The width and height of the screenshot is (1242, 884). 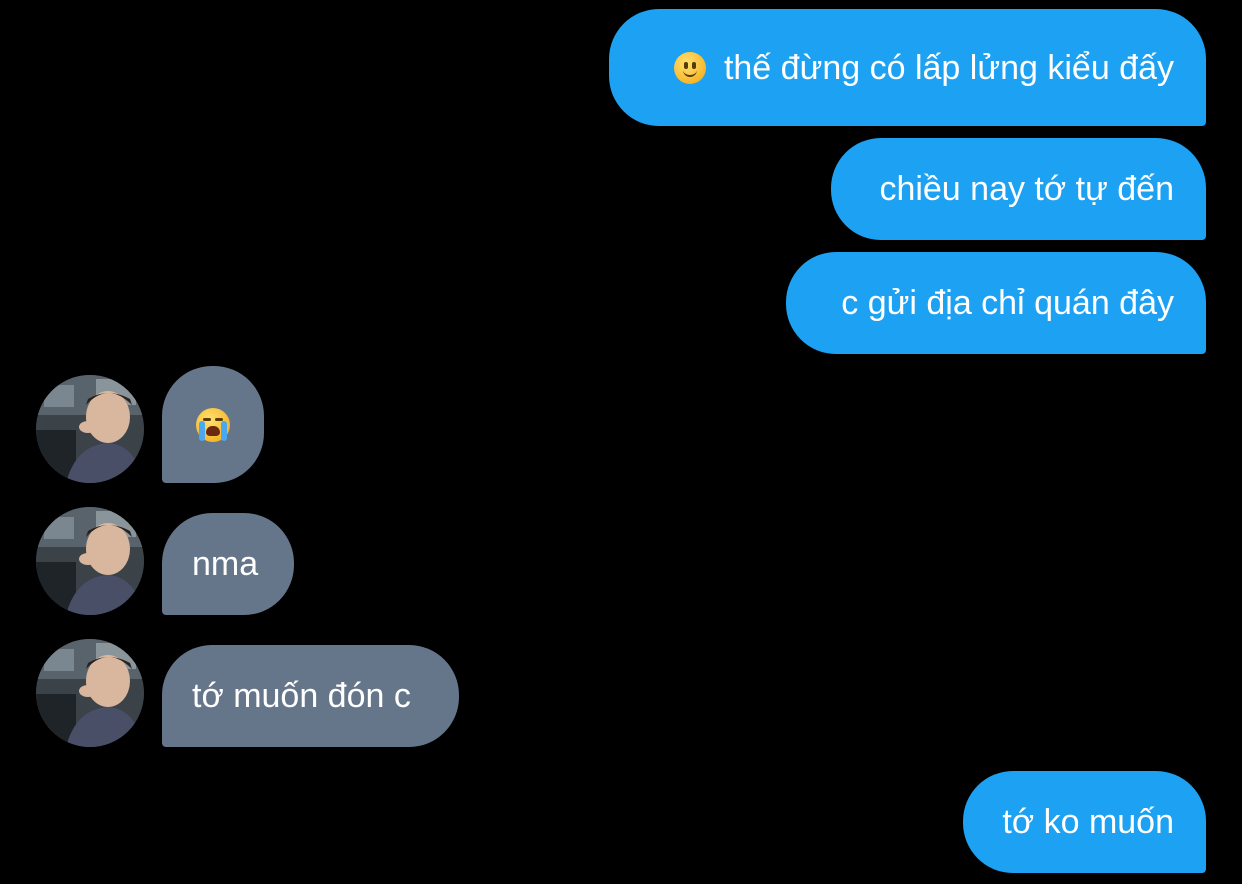 I want to click on loudly-crying-face-icon, so click(x=213, y=424).